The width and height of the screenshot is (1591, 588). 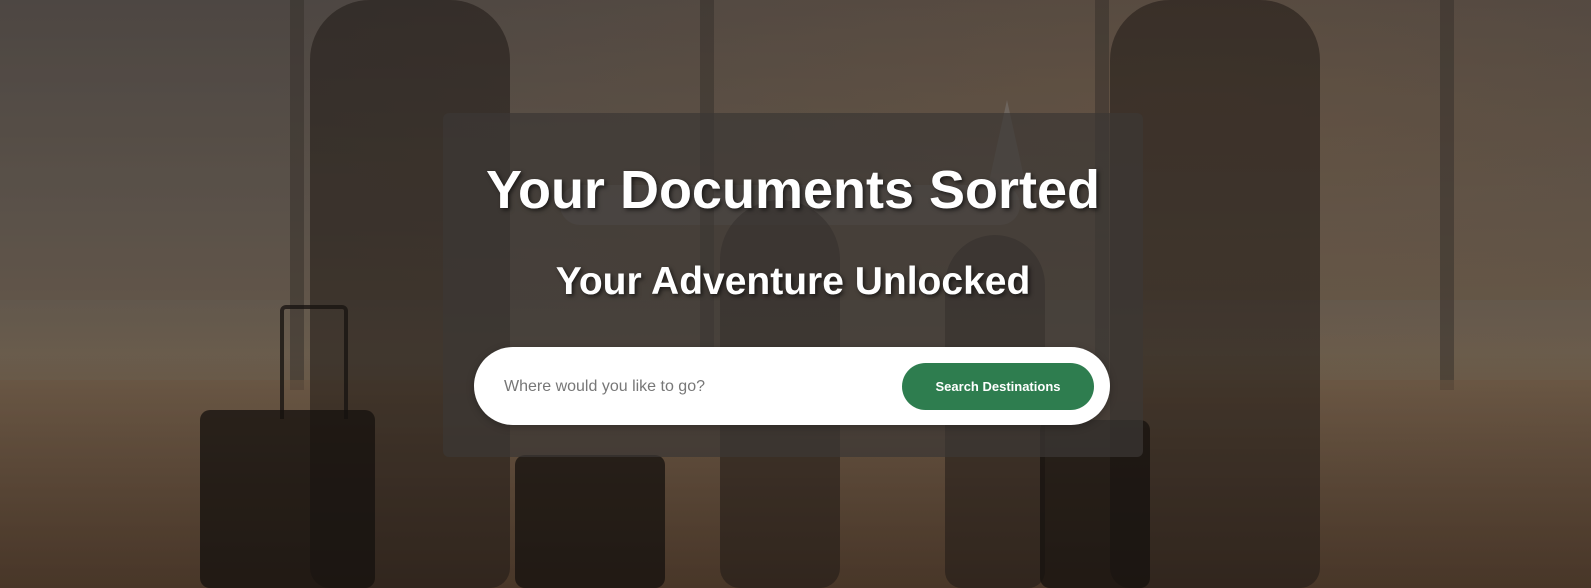 What do you see at coordinates (689, 387) in the screenshot?
I see `destination-search-input` at bounding box center [689, 387].